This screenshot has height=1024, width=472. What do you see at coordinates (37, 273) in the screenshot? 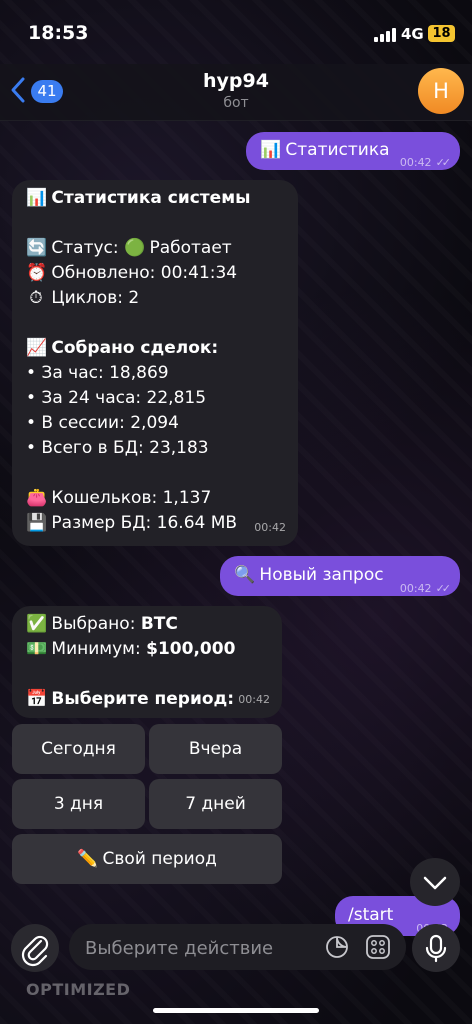
I see `alarm-clock-emoji: ⏰` at bounding box center [37, 273].